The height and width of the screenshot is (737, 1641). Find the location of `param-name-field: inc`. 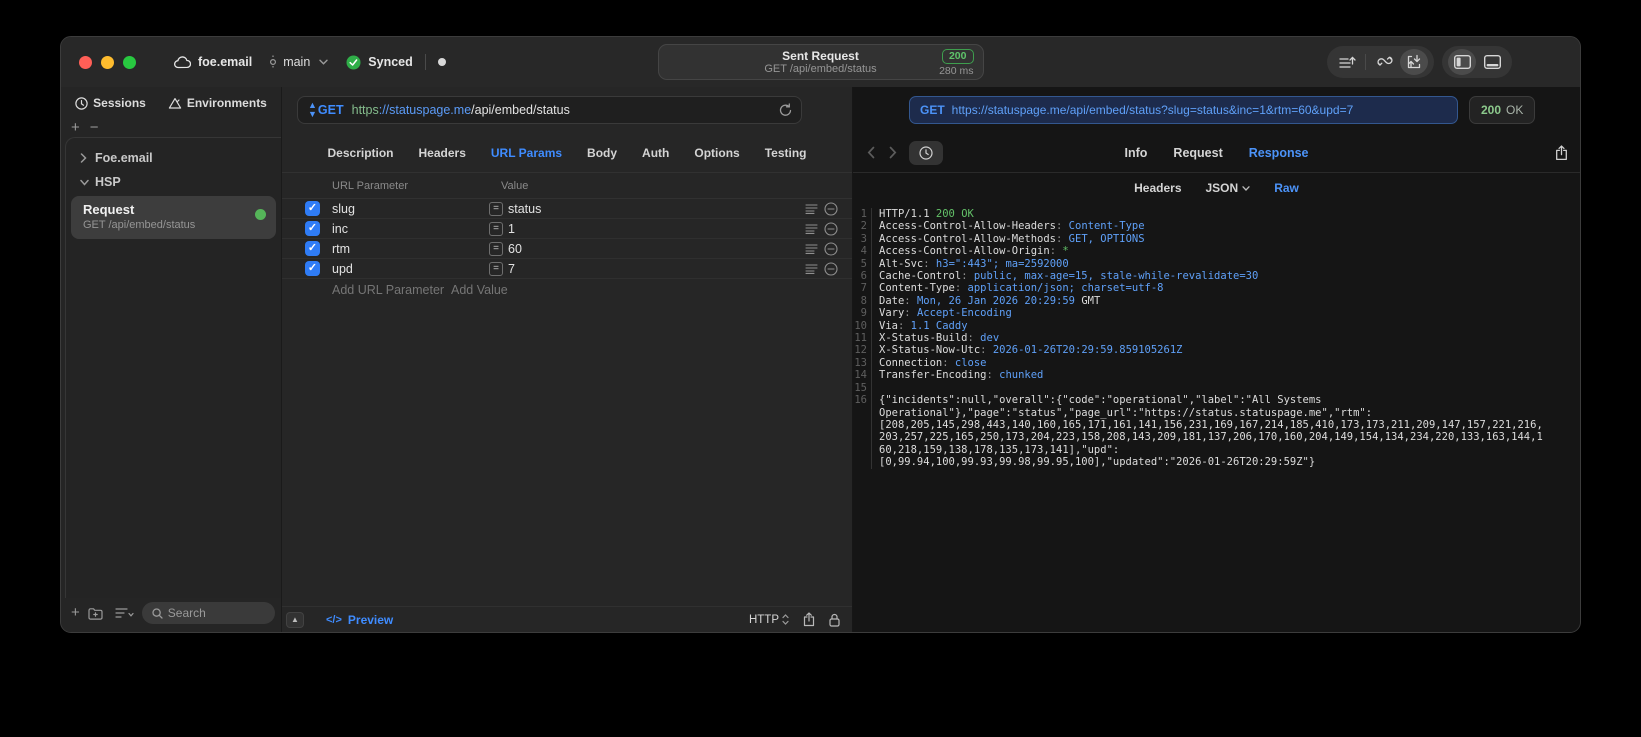

param-name-field: inc is located at coordinates (410, 229).